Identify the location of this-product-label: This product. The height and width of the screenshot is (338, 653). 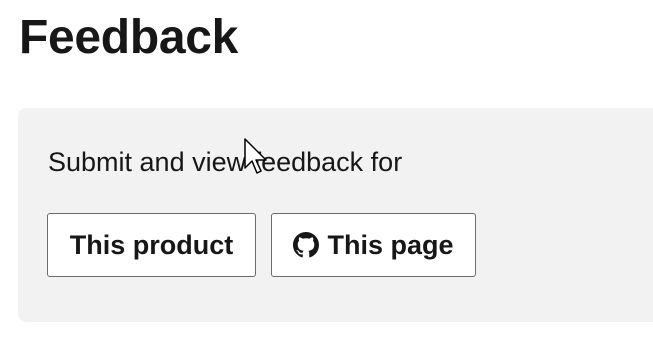
(151, 244).